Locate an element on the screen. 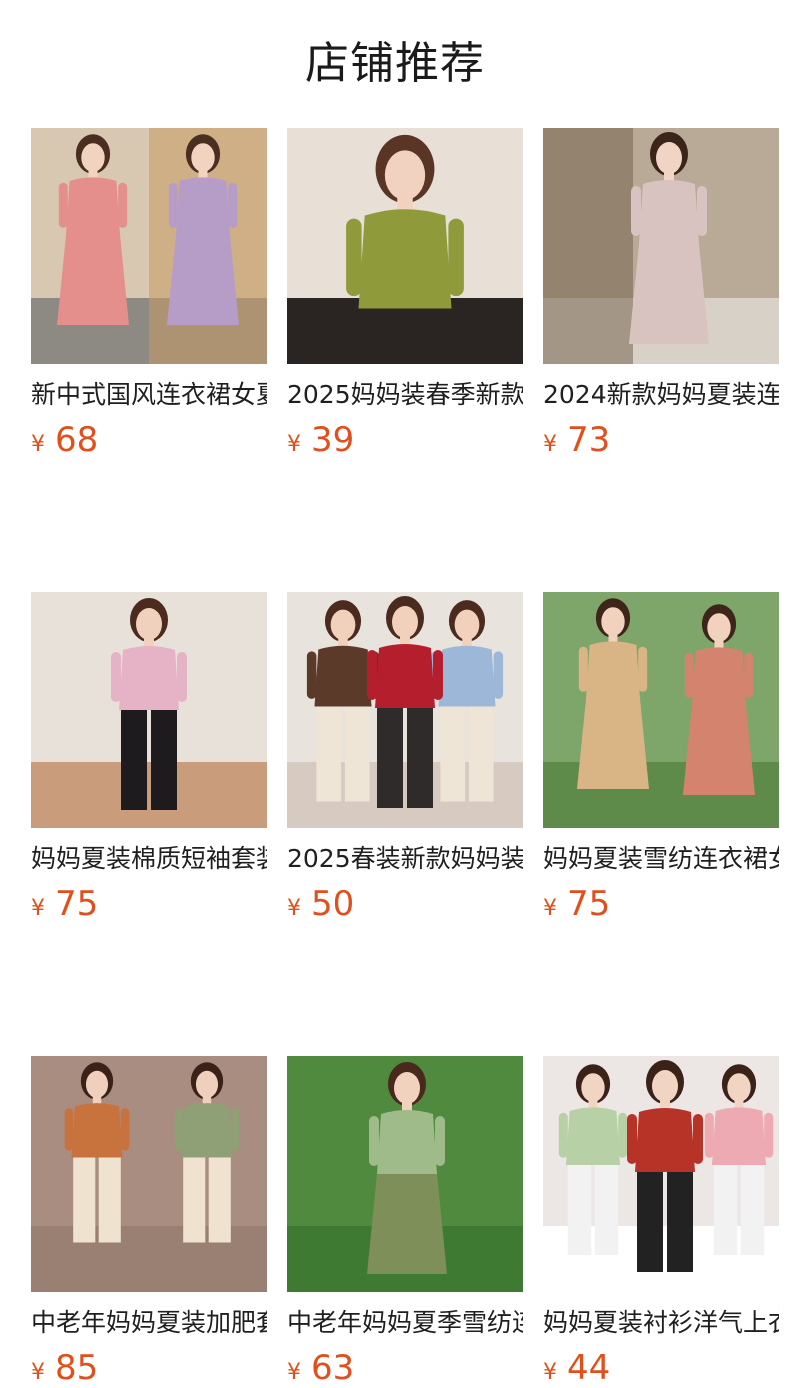  product-card: 2024新款妈妈夏装连衣裙 ¥ 73 is located at coordinates (661, 294).